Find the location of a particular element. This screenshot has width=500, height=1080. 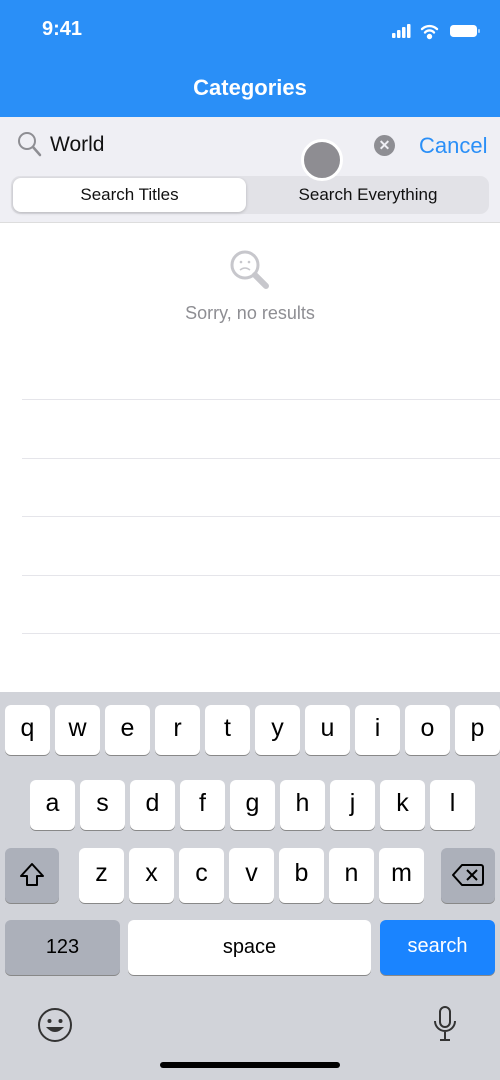

key-u: u is located at coordinates (327, 730).